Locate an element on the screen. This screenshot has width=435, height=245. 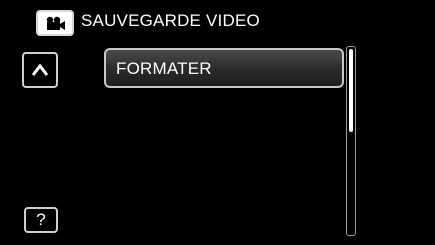
scroll-up-button is located at coordinates (40, 70).